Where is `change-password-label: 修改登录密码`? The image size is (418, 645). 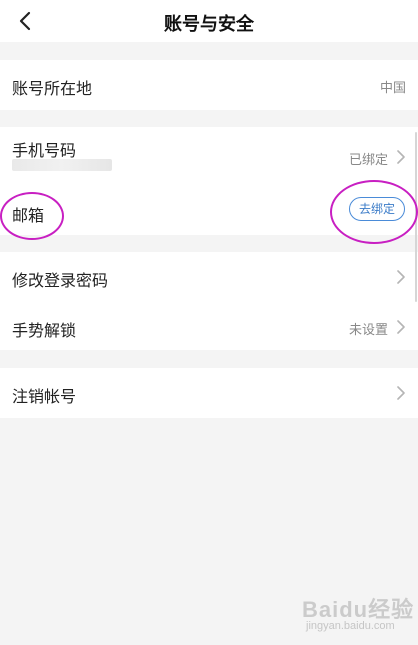
change-password-label: 修改登录密码 is located at coordinates (60, 280).